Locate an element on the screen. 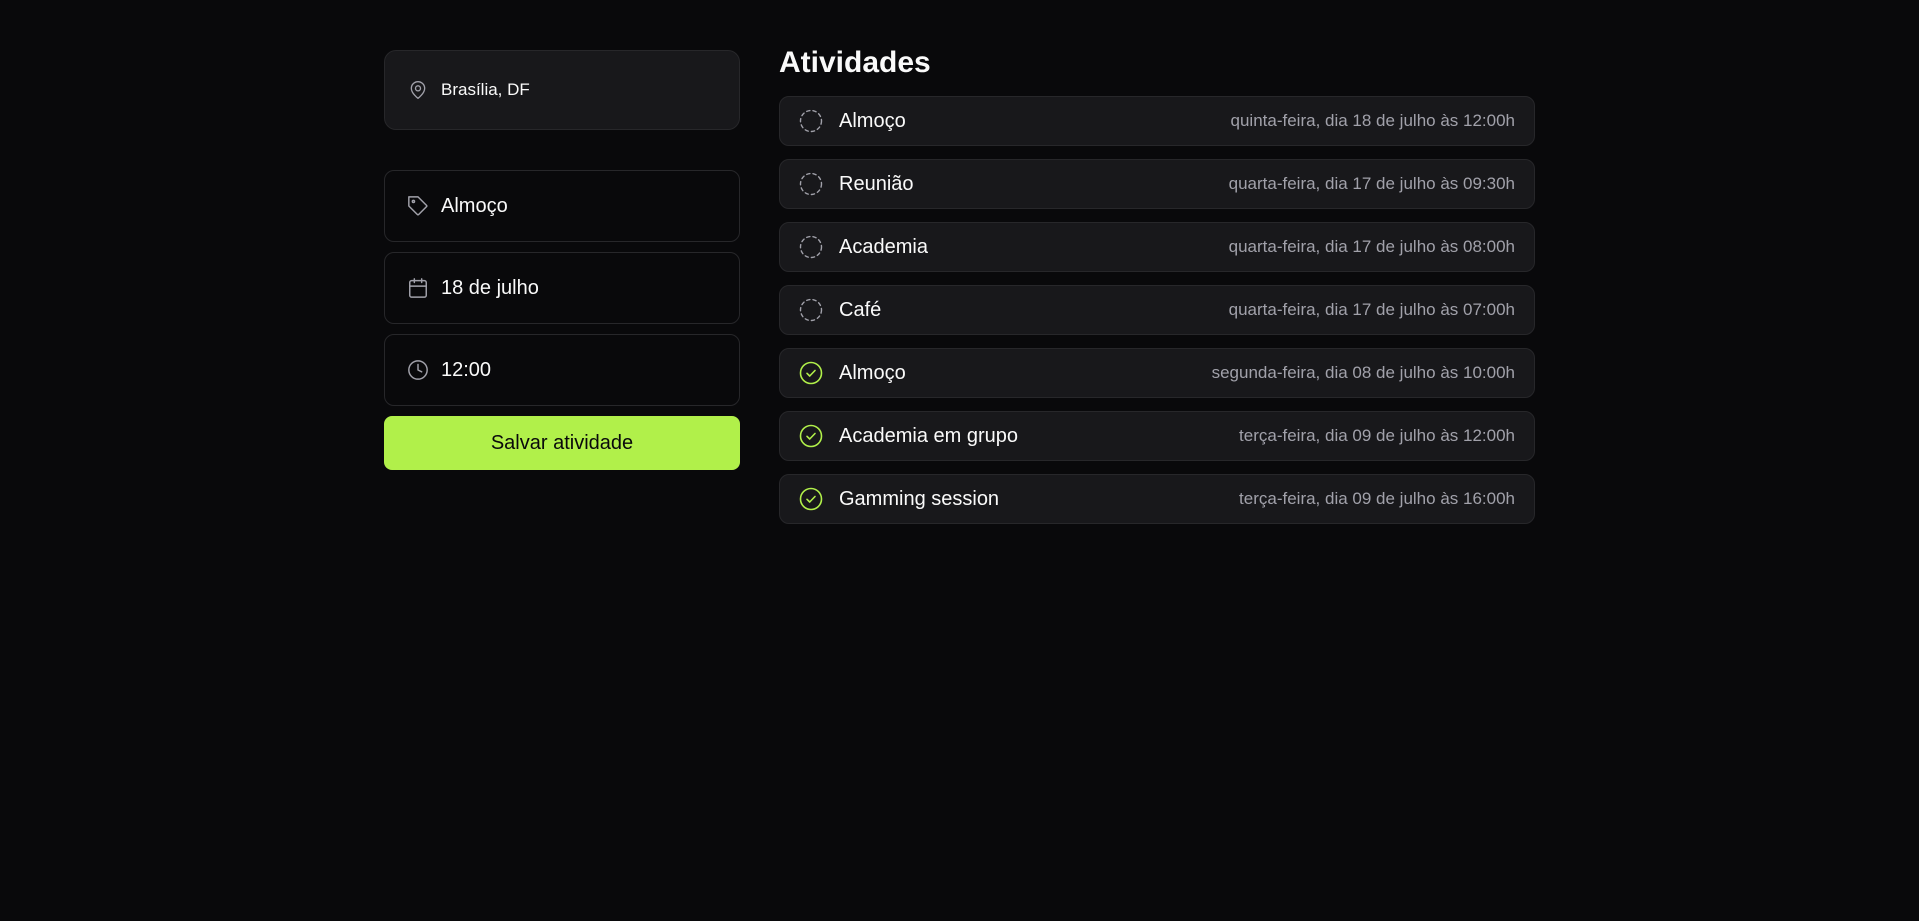 The width and height of the screenshot is (1919, 921). activity-time-value: 12:00 is located at coordinates (466, 370).